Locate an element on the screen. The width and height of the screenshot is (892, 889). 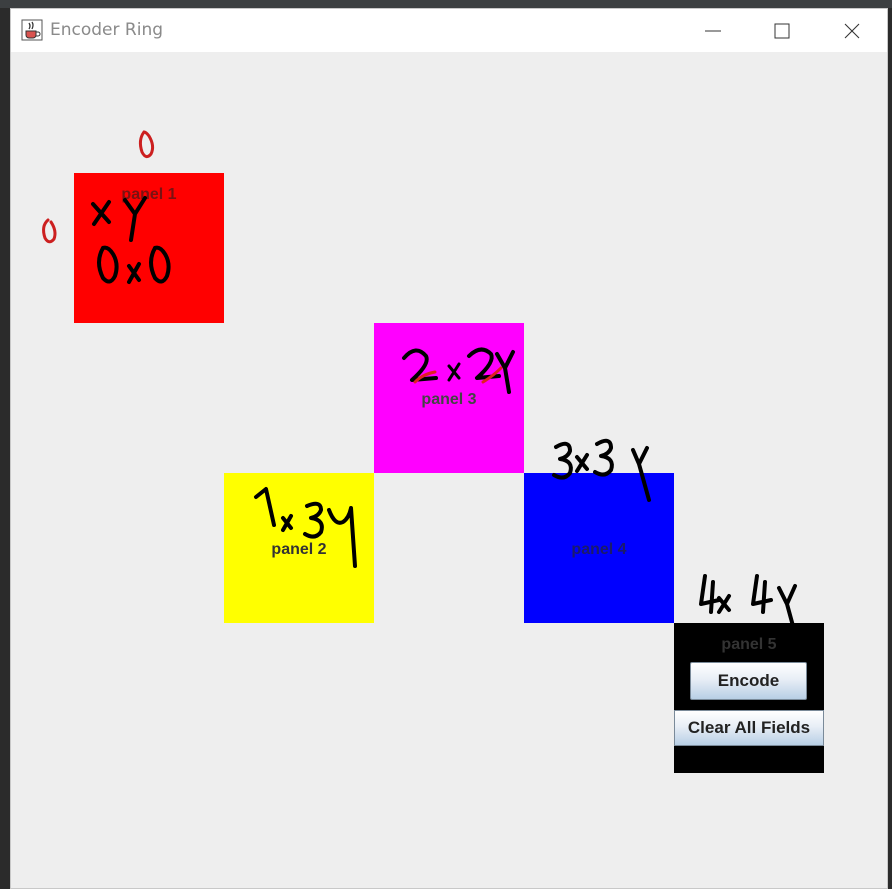
panel-4-label: panel 4 is located at coordinates (599, 549).